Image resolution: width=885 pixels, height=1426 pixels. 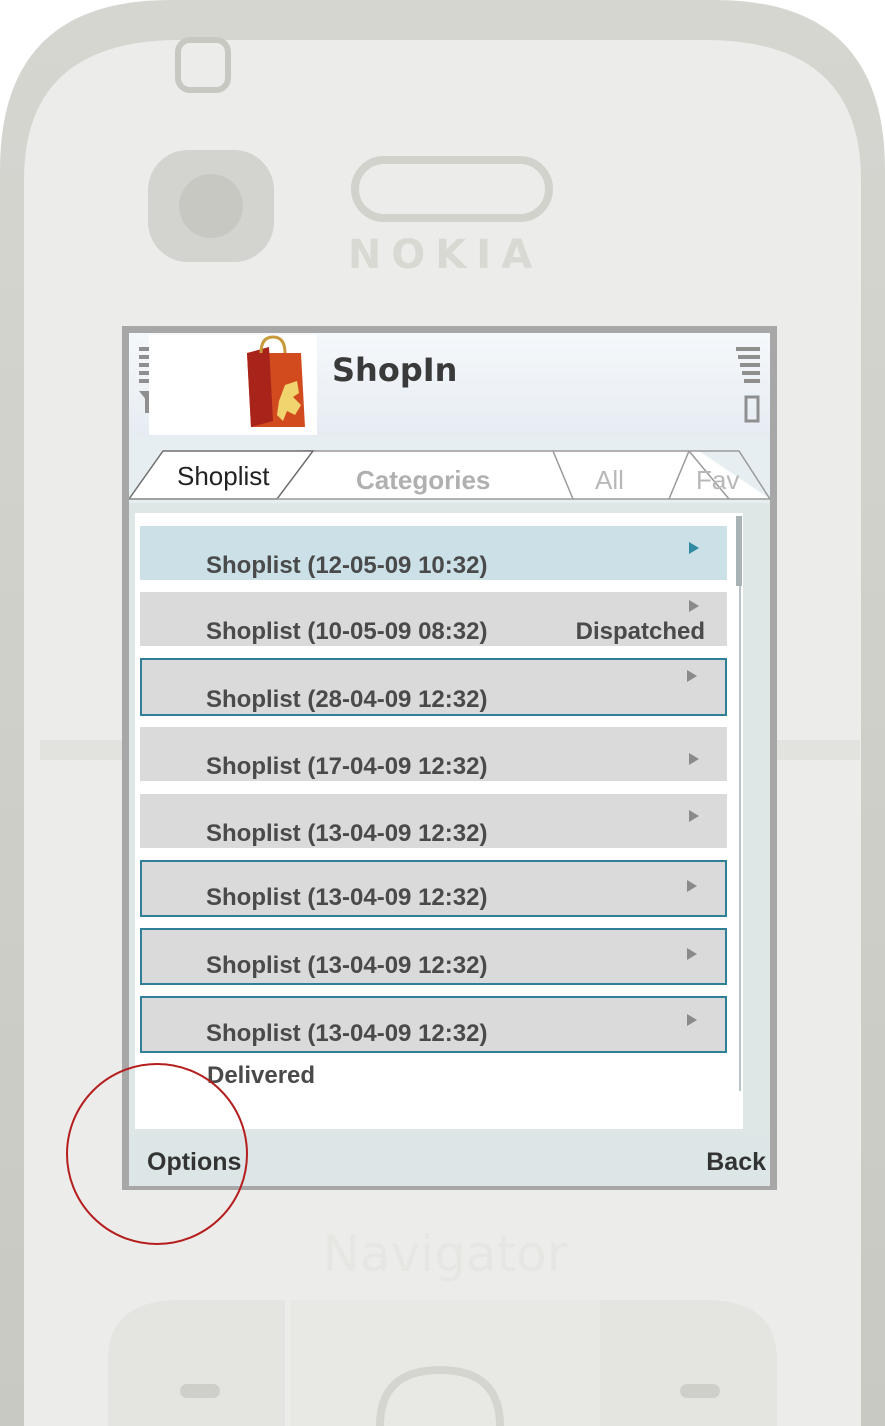 I want to click on tab-bar: Shoplist Categories All Fav, so click(x=449, y=470).